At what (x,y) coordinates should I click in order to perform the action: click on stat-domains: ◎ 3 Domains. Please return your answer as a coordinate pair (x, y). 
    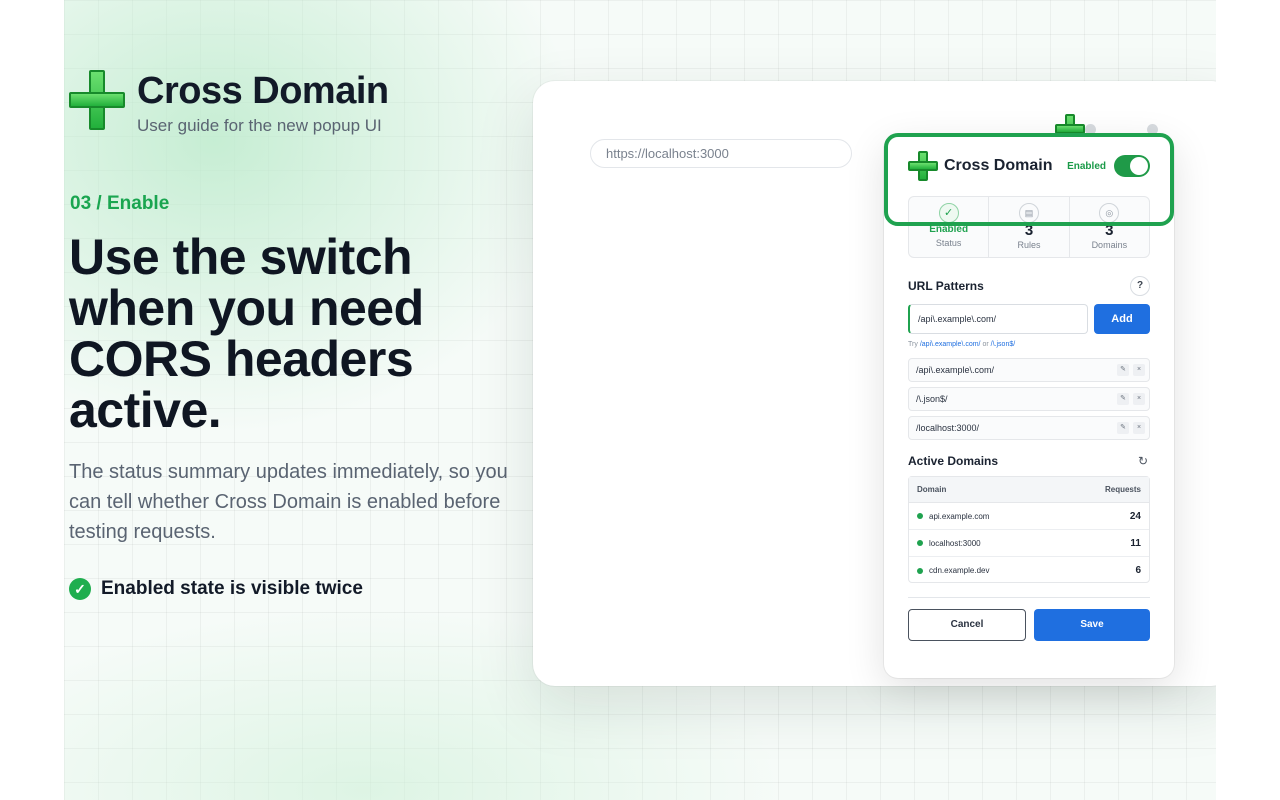
    Looking at the image, I should click on (1109, 227).